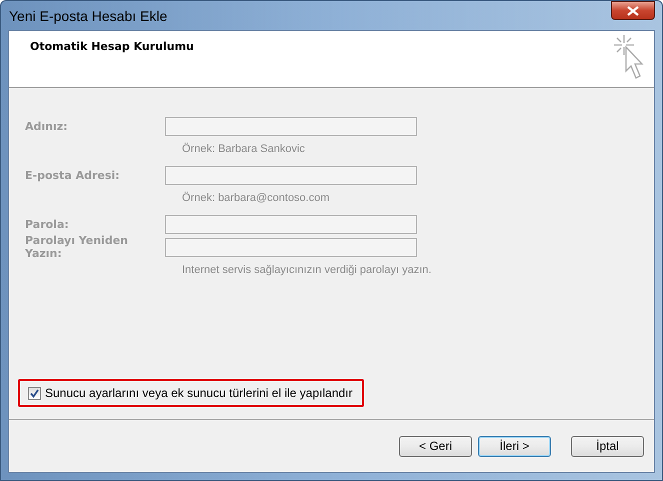  What do you see at coordinates (307, 270) in the screenshot?
I see `field-hint: Internet servis sağlayıcınızın verdiği parolayı yazın.` at bounding box center [307, 270].